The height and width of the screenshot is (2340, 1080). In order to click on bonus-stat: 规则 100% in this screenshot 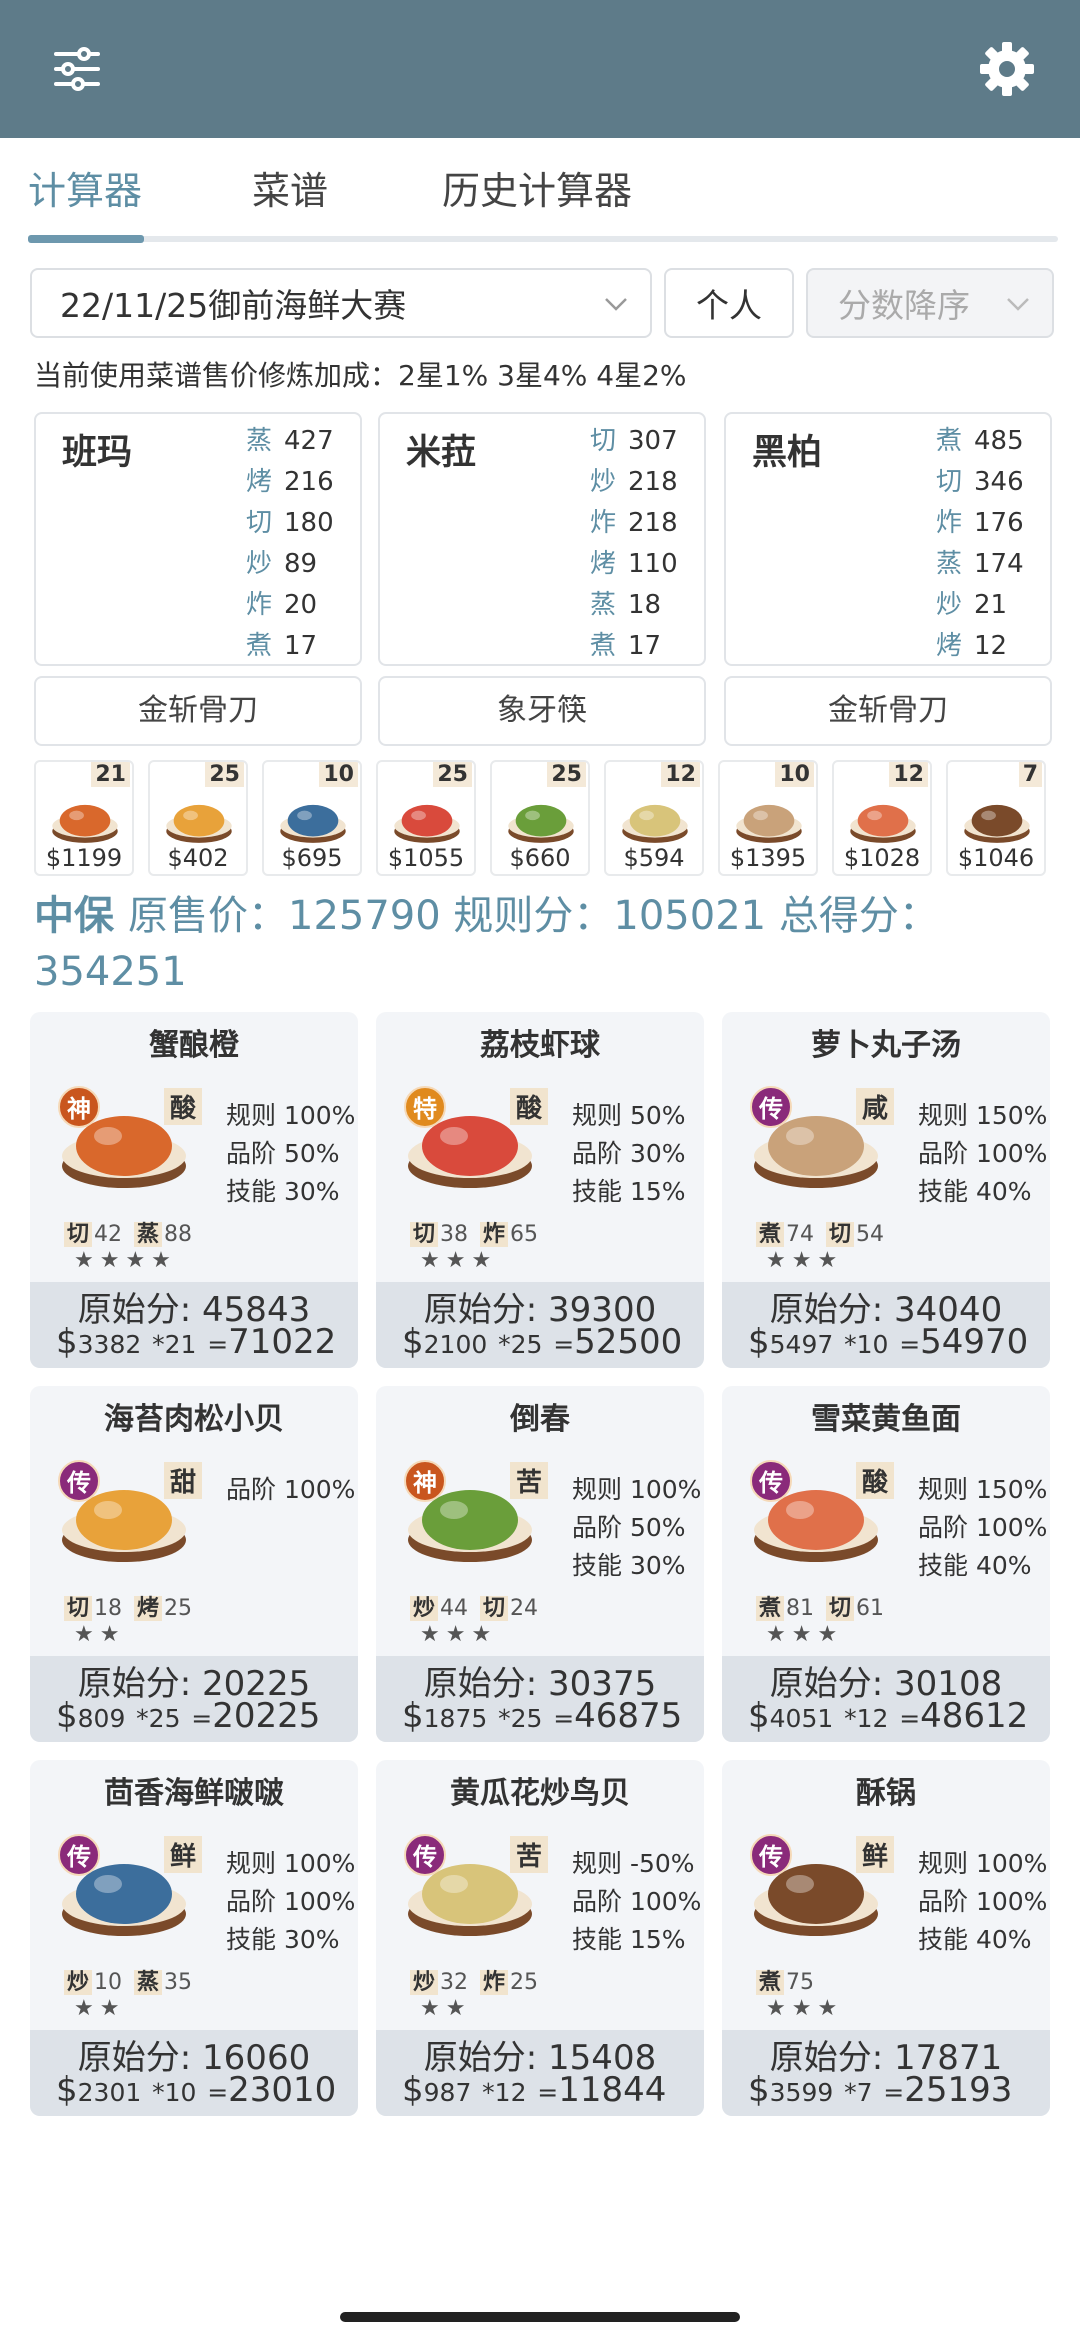, I will do `click(291, 1863)`.